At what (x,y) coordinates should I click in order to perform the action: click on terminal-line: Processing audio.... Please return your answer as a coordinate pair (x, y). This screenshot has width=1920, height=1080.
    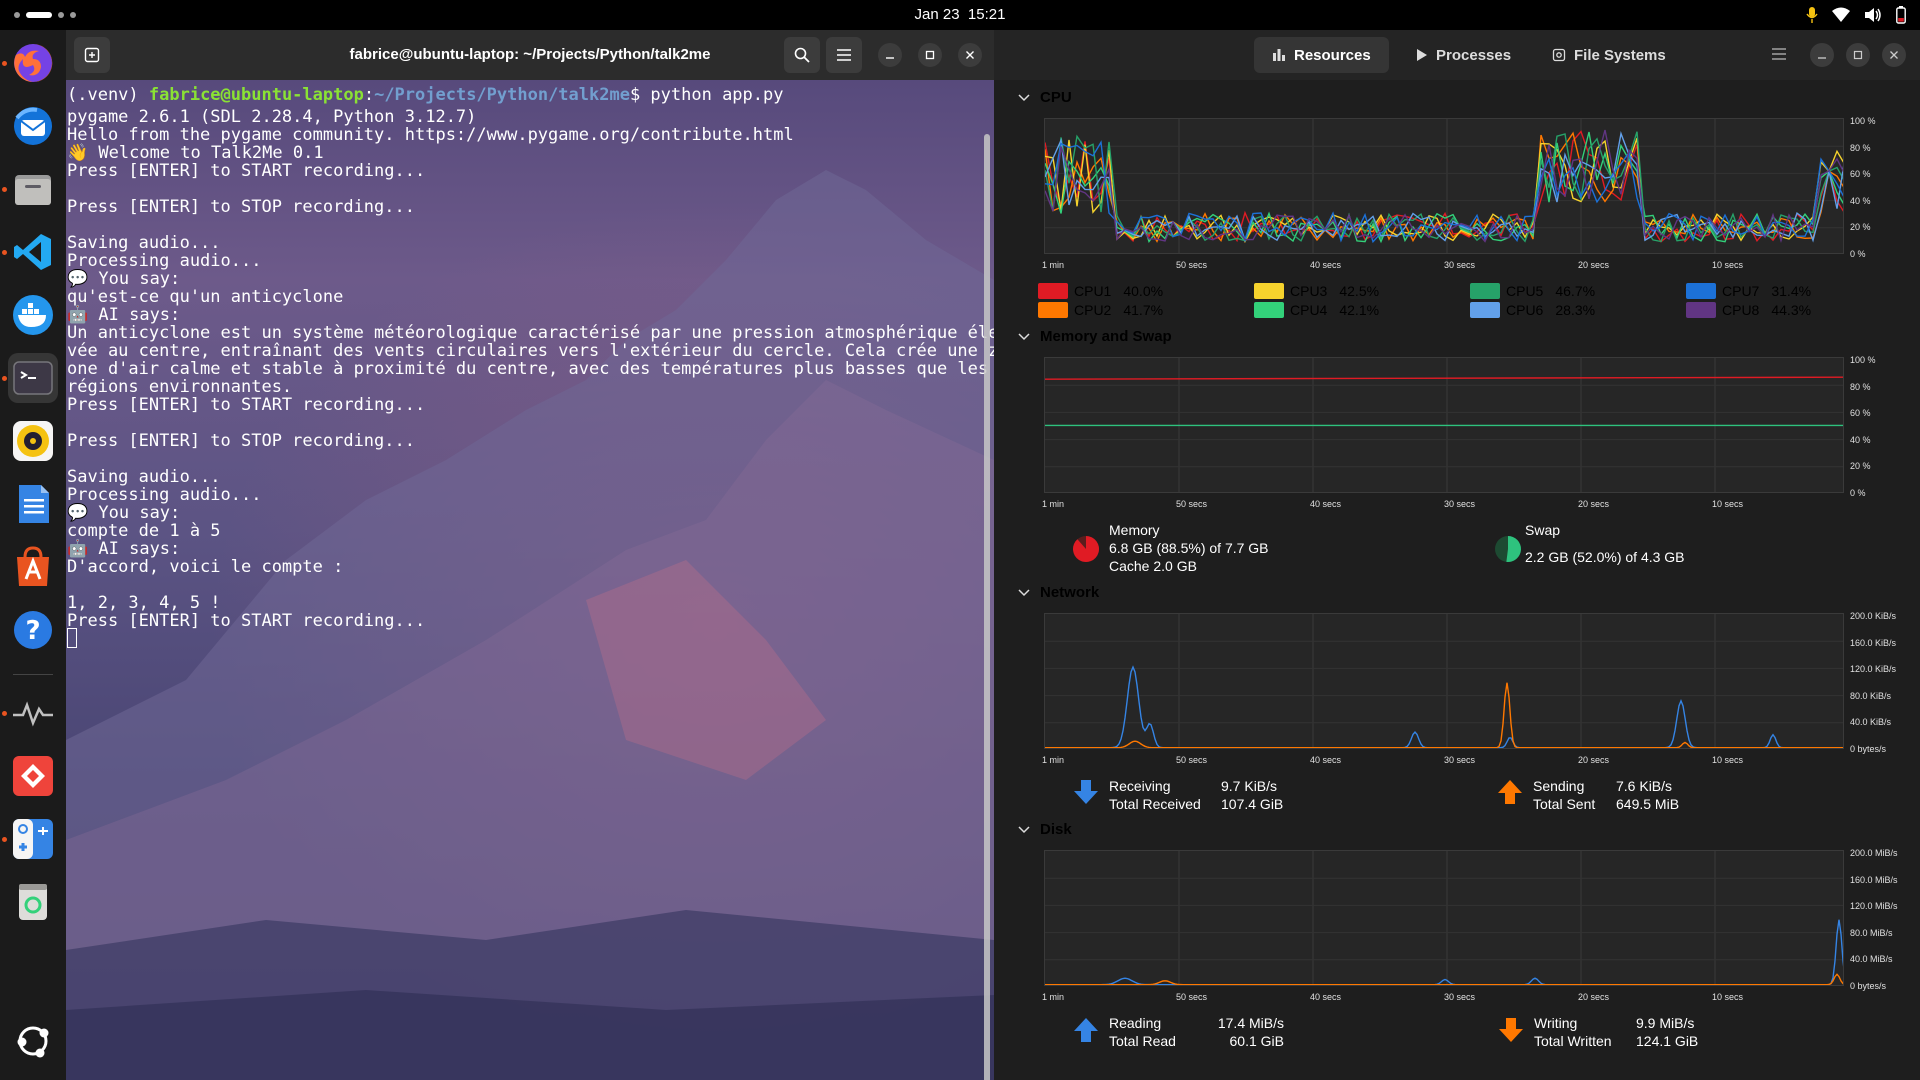
    Looking at the image, I should click on (164, 261).